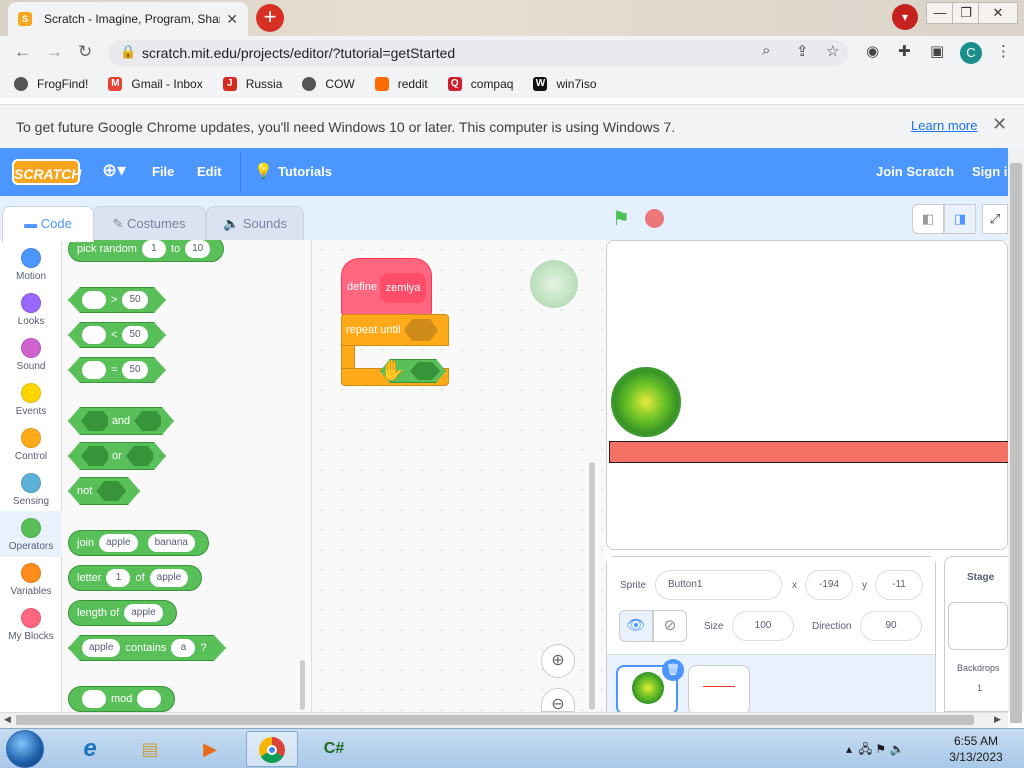 The width and height of the screenshot is (1024, 768). I want to click on delete-sprite-icon: 🗑, so click(673, 670).